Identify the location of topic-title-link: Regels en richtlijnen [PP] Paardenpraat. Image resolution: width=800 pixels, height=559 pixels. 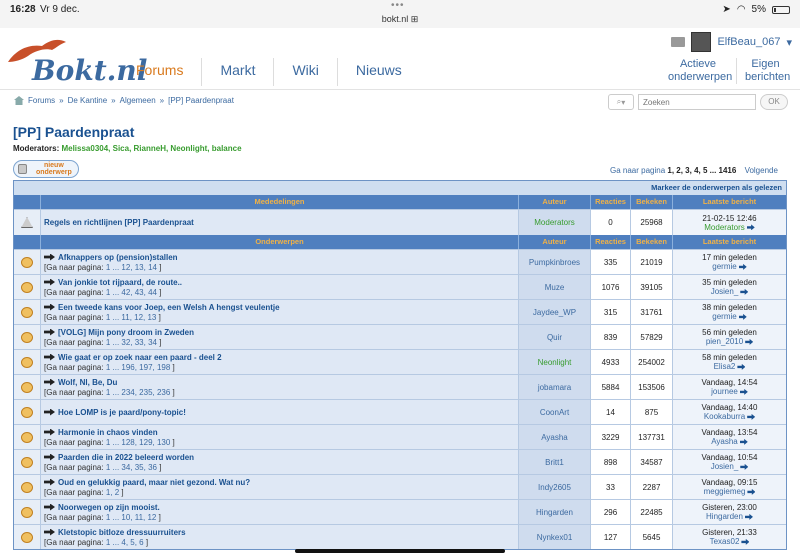
(119, 222).